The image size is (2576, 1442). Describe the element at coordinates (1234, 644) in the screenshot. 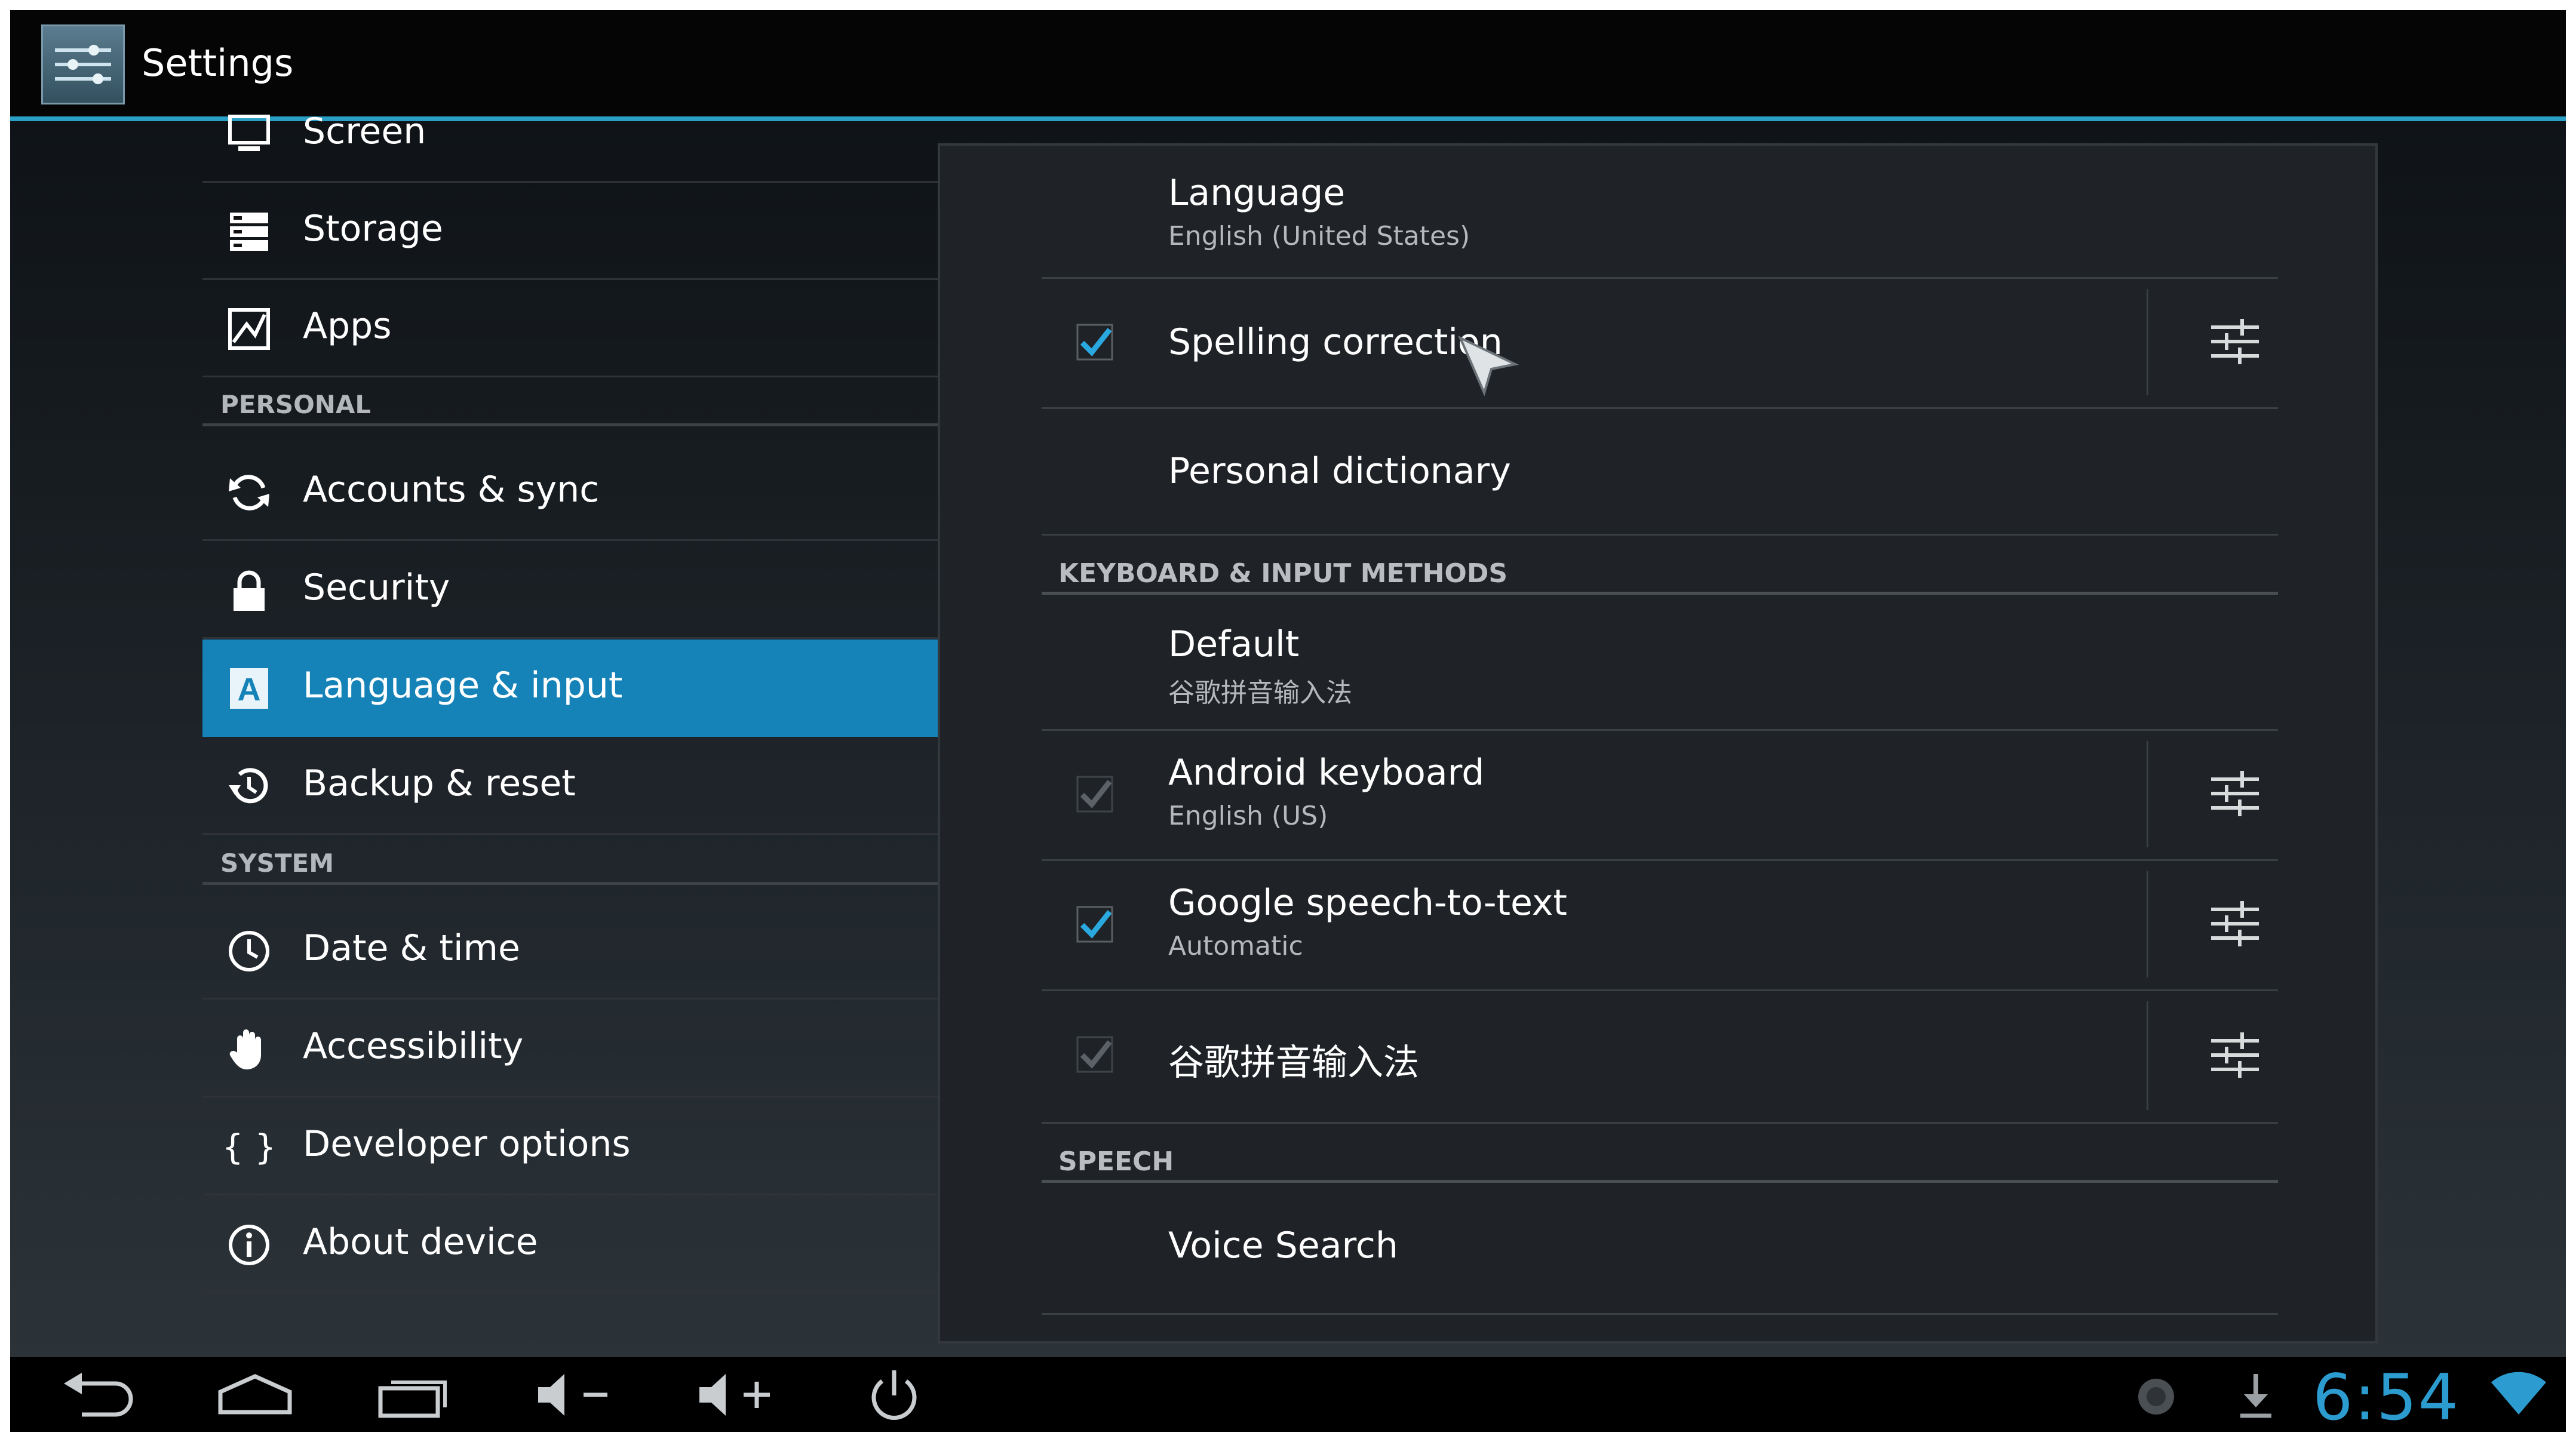

I see `default-title: Default` at that location.